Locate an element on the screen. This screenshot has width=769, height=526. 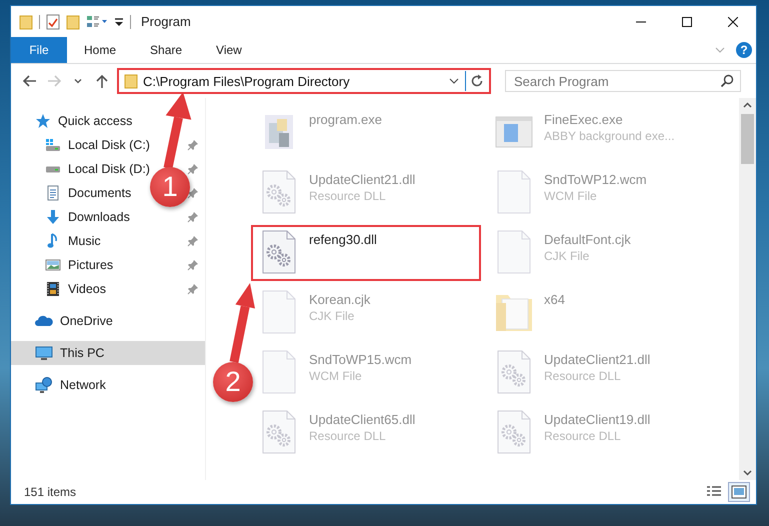
back-arrow-icon is located at coordinates (30, 81).